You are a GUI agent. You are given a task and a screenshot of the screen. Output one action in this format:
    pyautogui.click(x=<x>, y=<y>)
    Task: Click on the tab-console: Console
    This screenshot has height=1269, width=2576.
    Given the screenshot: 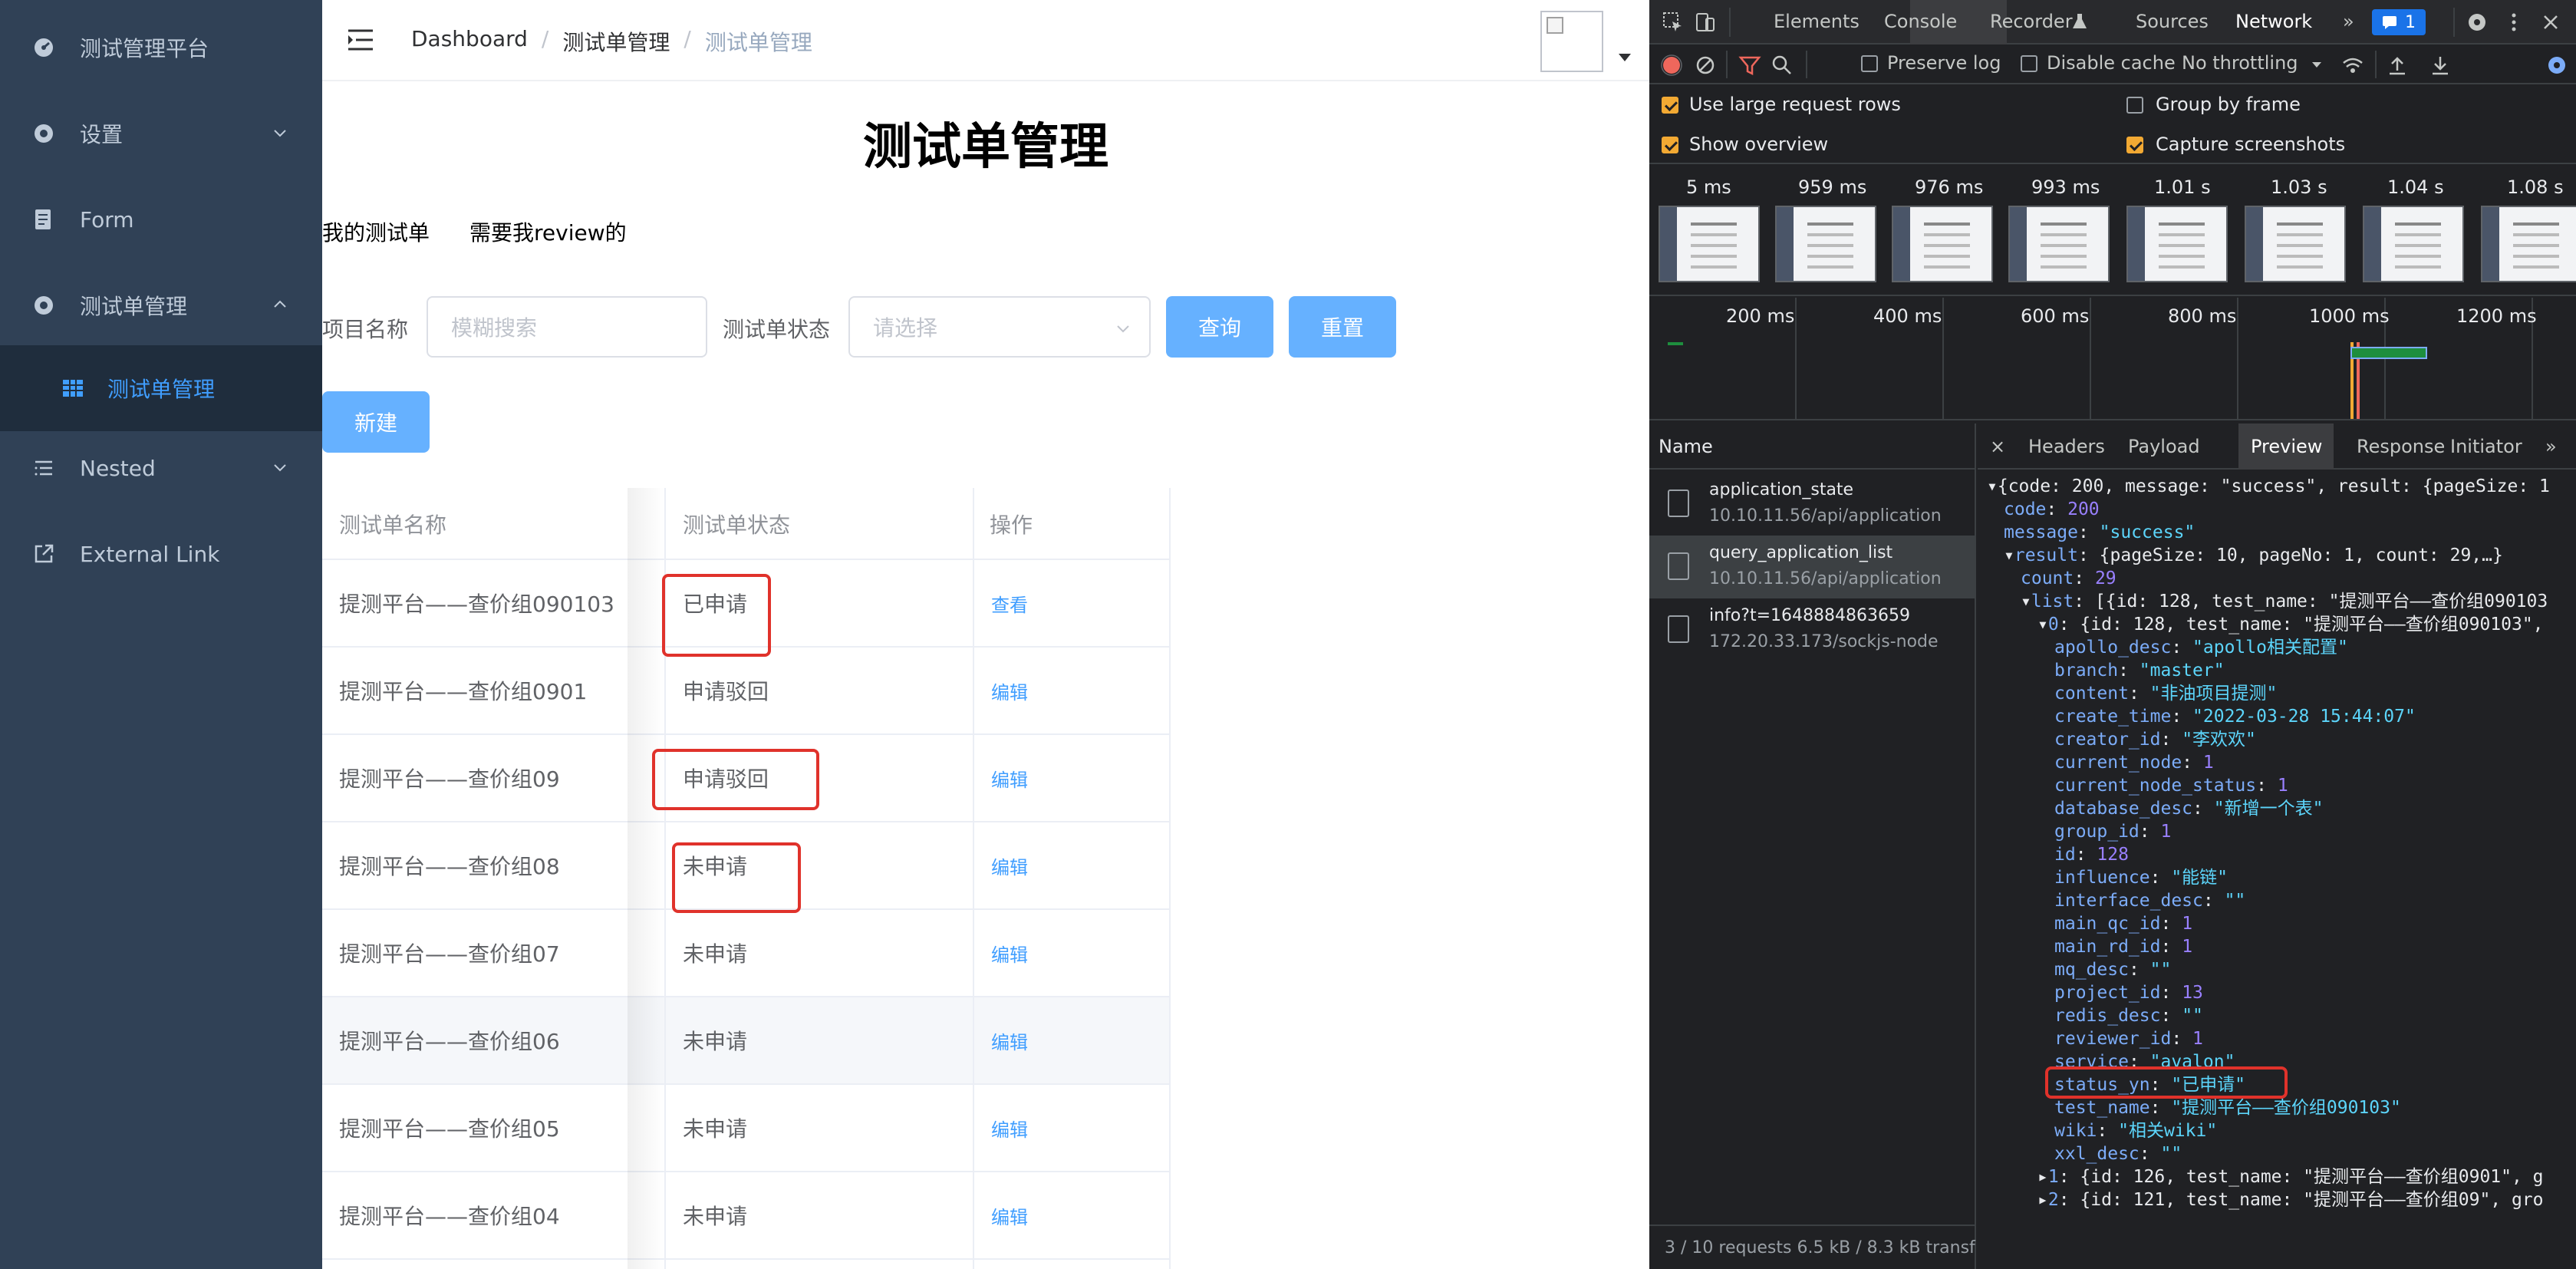 What is the action you would take?
    pyautogui.click(x=1920, y=22)
    